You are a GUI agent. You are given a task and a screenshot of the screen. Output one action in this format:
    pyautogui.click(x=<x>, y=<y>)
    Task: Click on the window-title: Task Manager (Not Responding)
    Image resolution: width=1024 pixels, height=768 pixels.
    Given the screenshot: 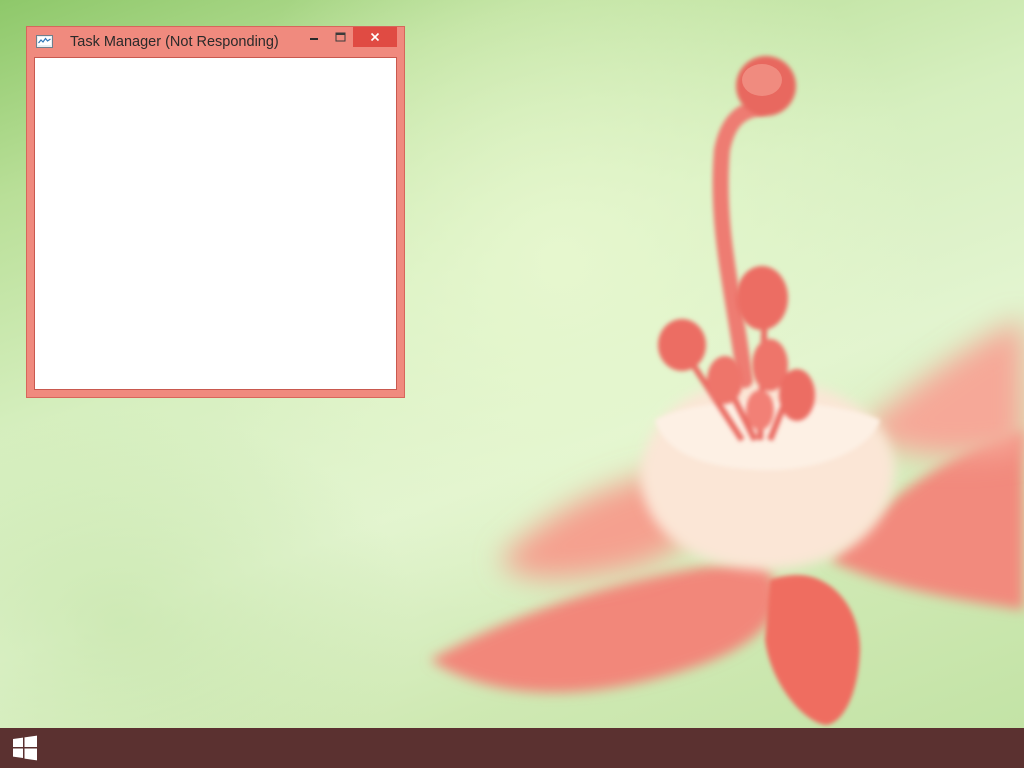 What is the action you would take?
    pyautogui.click(x=174, y=42)
    